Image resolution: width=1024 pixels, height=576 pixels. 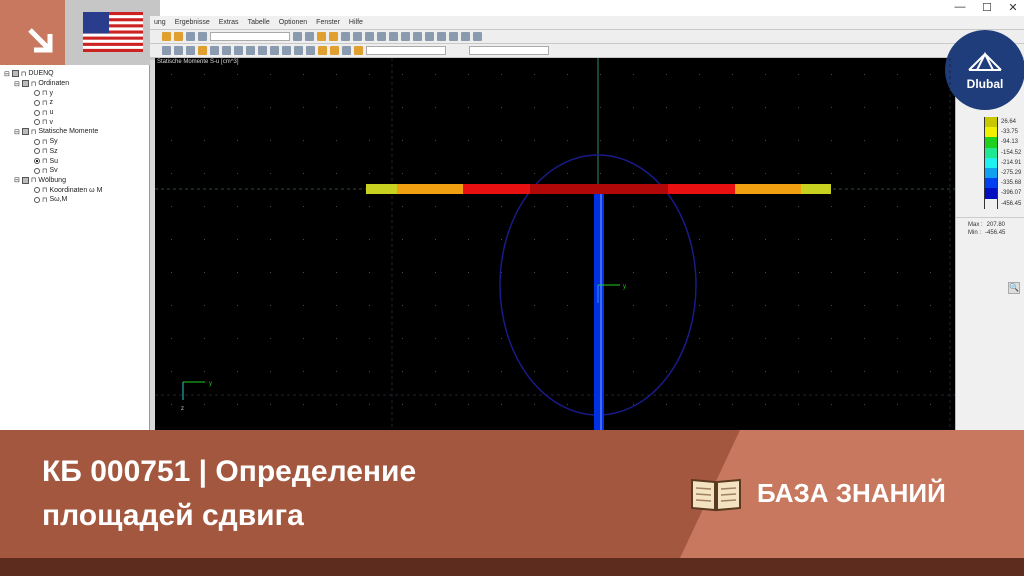 I want to click on tree-item-label: Sω,M, so click(x=58, y=200).